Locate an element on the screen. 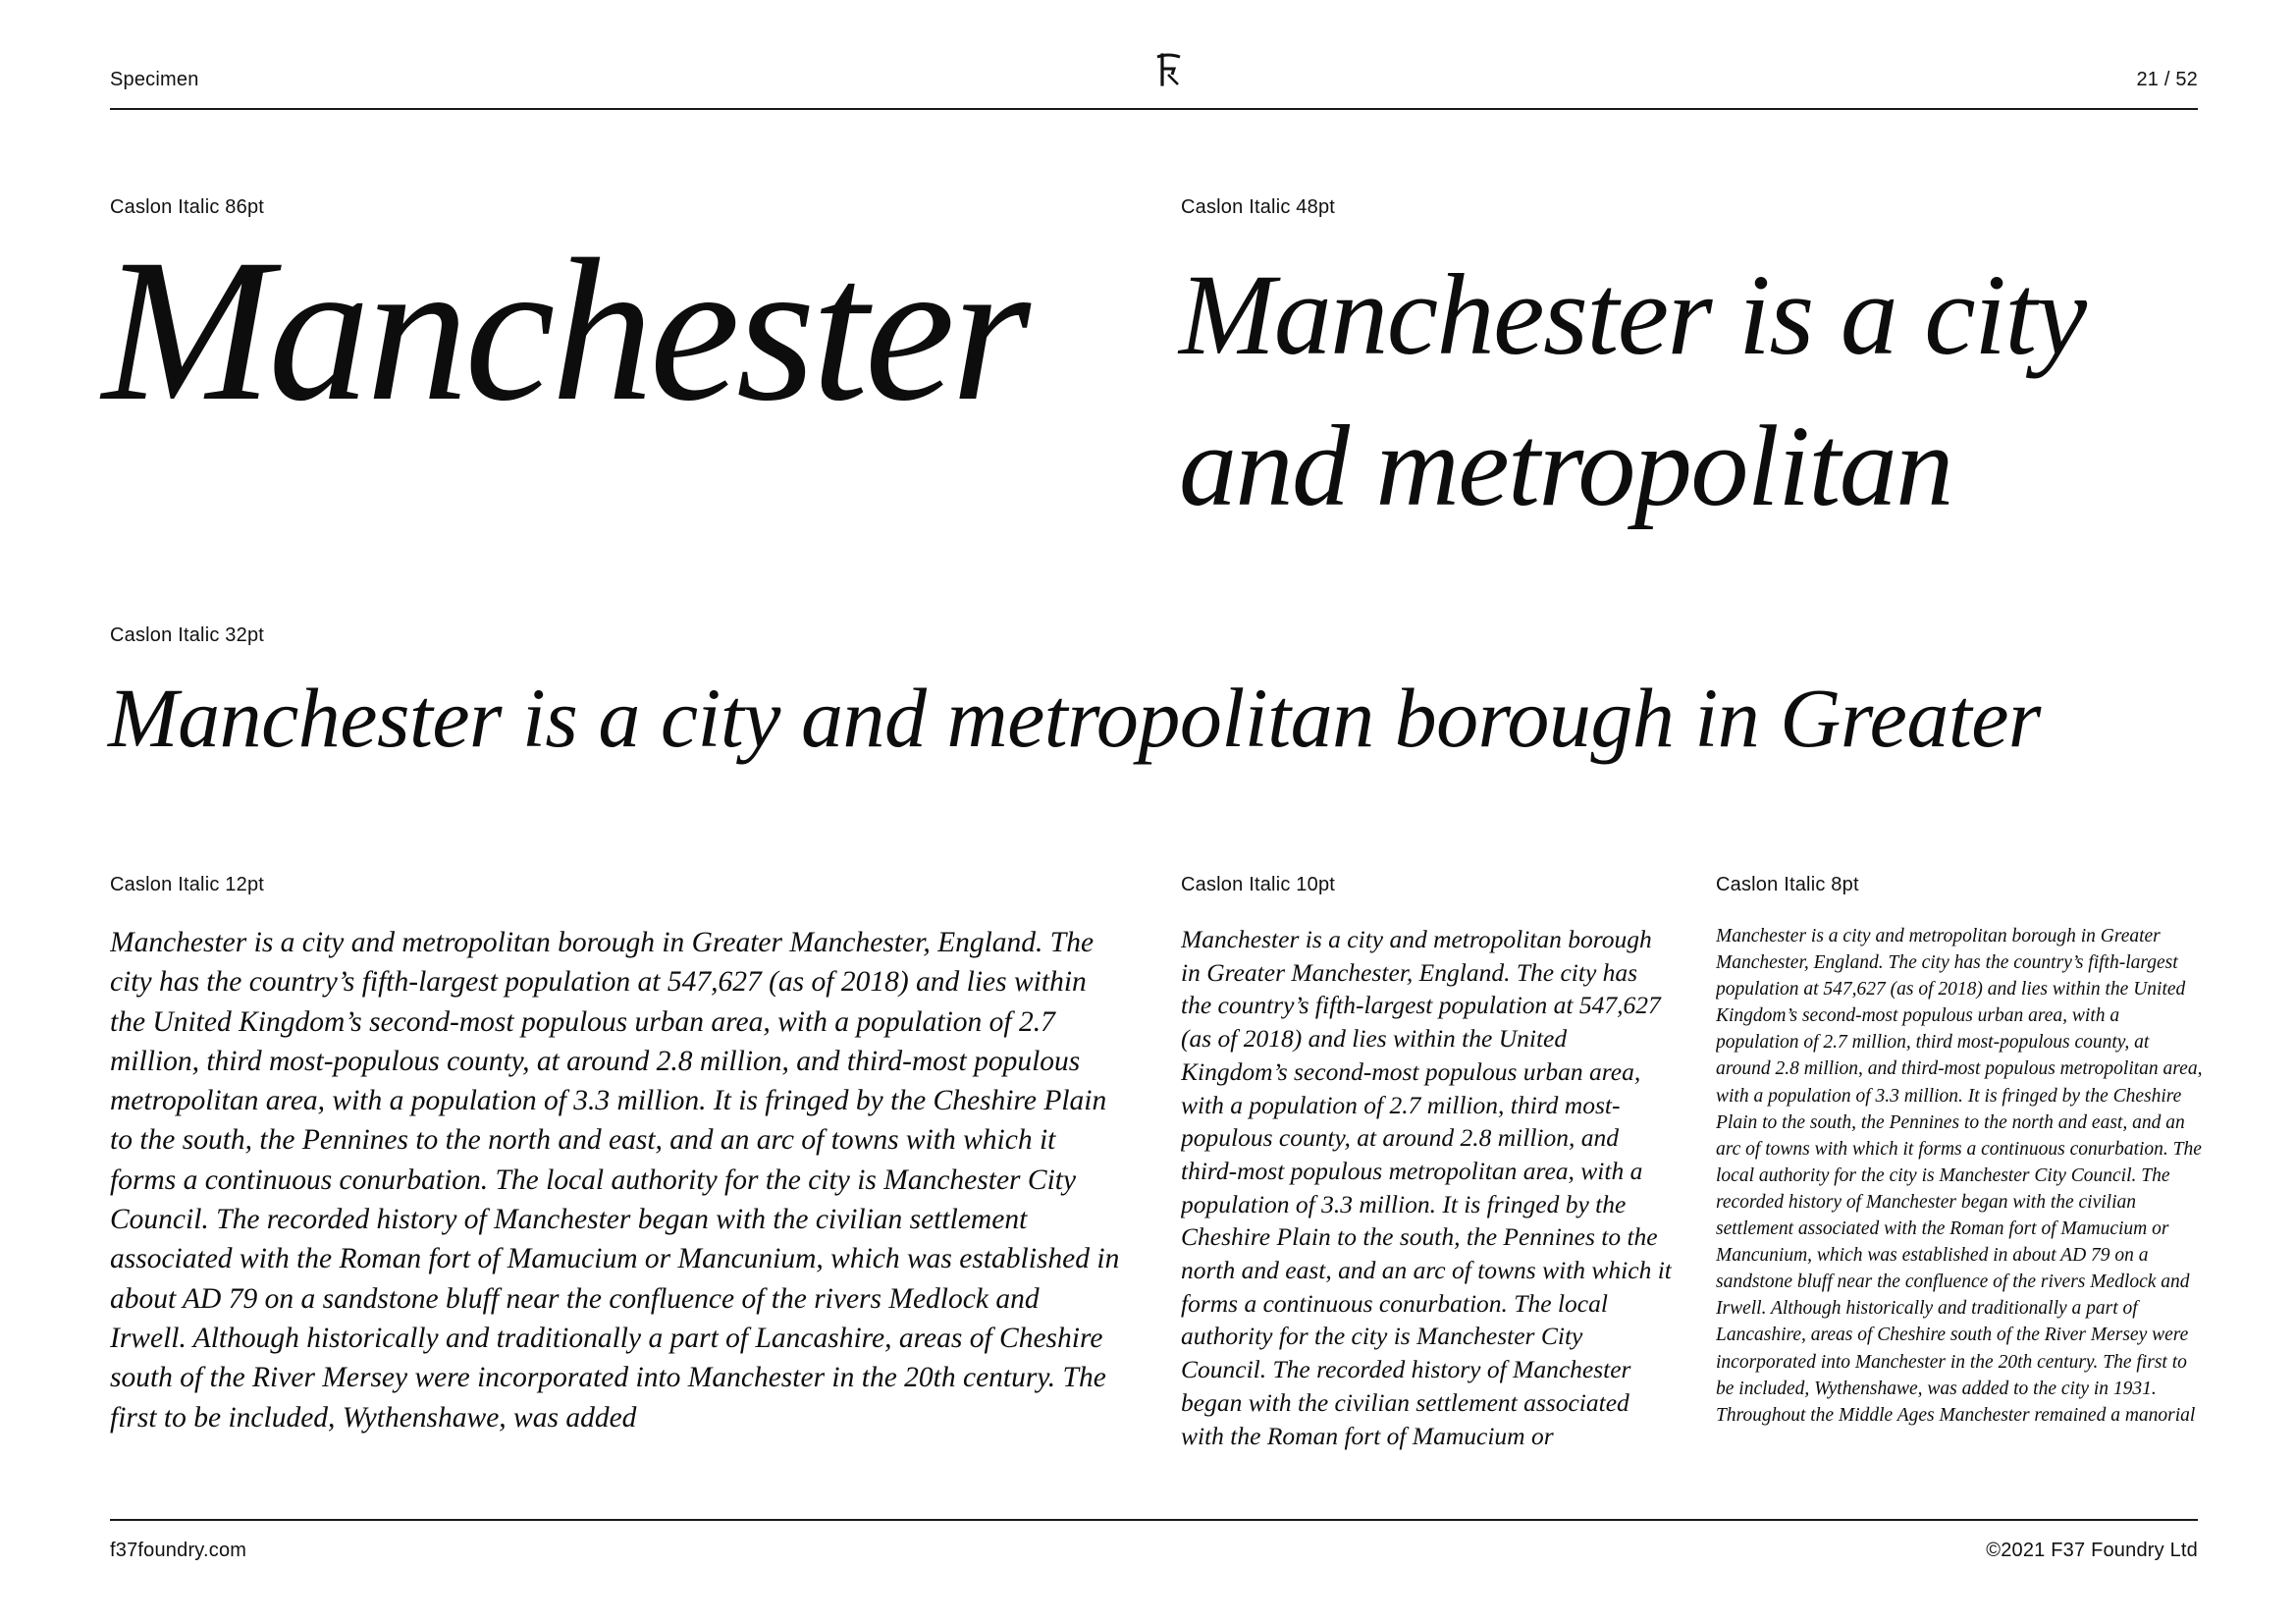 The height and width of the screenshot is (1623, 2296). page-indicator: 21 / 52 is located at coordinates (2167, 79).